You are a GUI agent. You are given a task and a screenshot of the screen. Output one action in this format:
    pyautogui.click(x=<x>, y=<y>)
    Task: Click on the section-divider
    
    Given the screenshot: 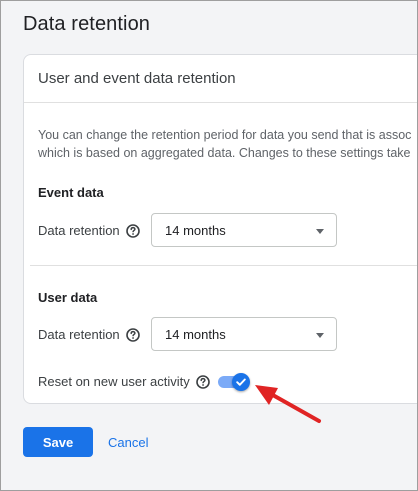 What is the action you would take?
    pyautogui.click(x=223, y=265)
    